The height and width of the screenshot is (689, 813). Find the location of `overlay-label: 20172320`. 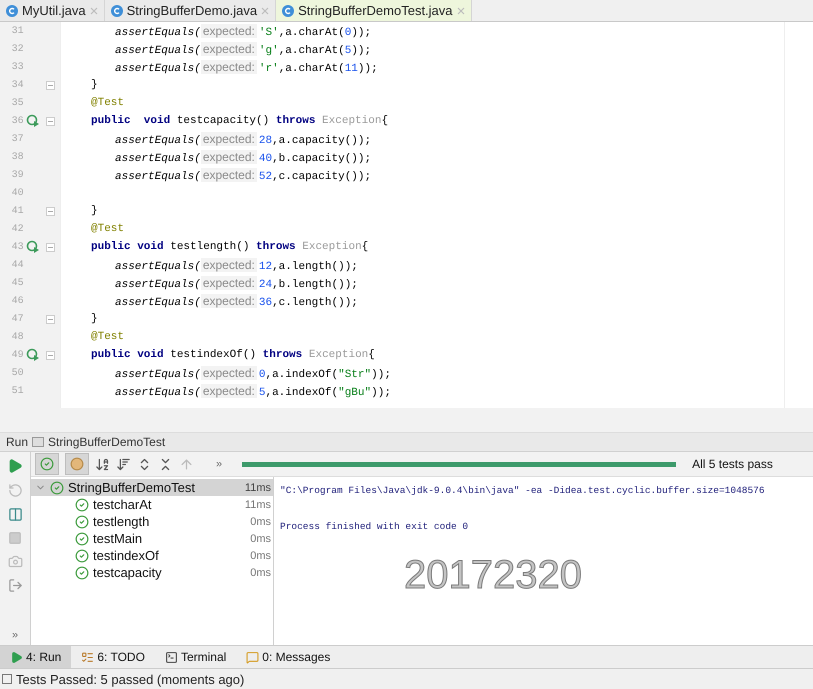

overlay-label: 20172320 is located at coordinates (493, 575).